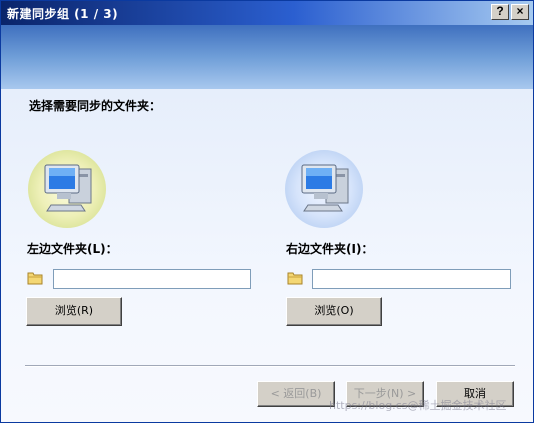 This screenshot has width=534, height=423. What do you see at coordinates (334, 311) in the screenshot?
I see `right-browse-button: 浏览(O)` at bounding box center [334, 311].